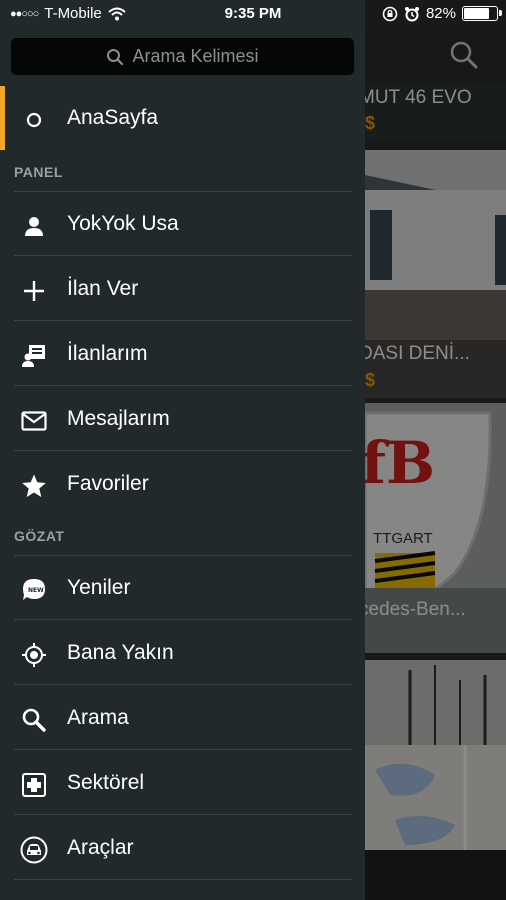 This screenshot has height=900, width=506. I want to click on search-placeholder: Arama Kelimesi, so click(195, 56).